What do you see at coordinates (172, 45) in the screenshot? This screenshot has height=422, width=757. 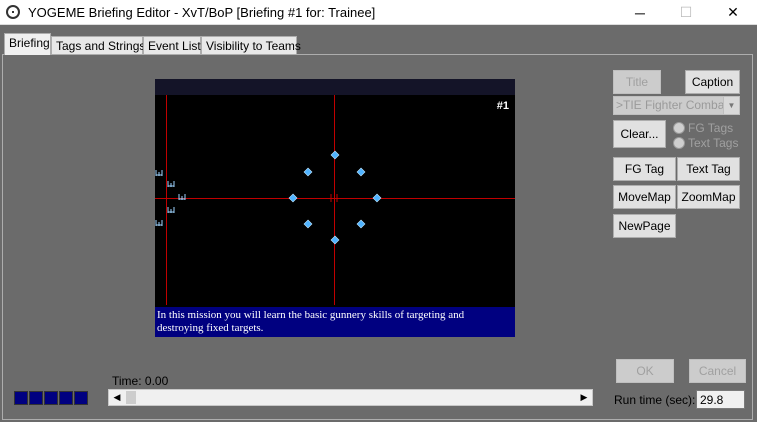 I see `tab-event-list: Event List` at bounding box center [172, 45].